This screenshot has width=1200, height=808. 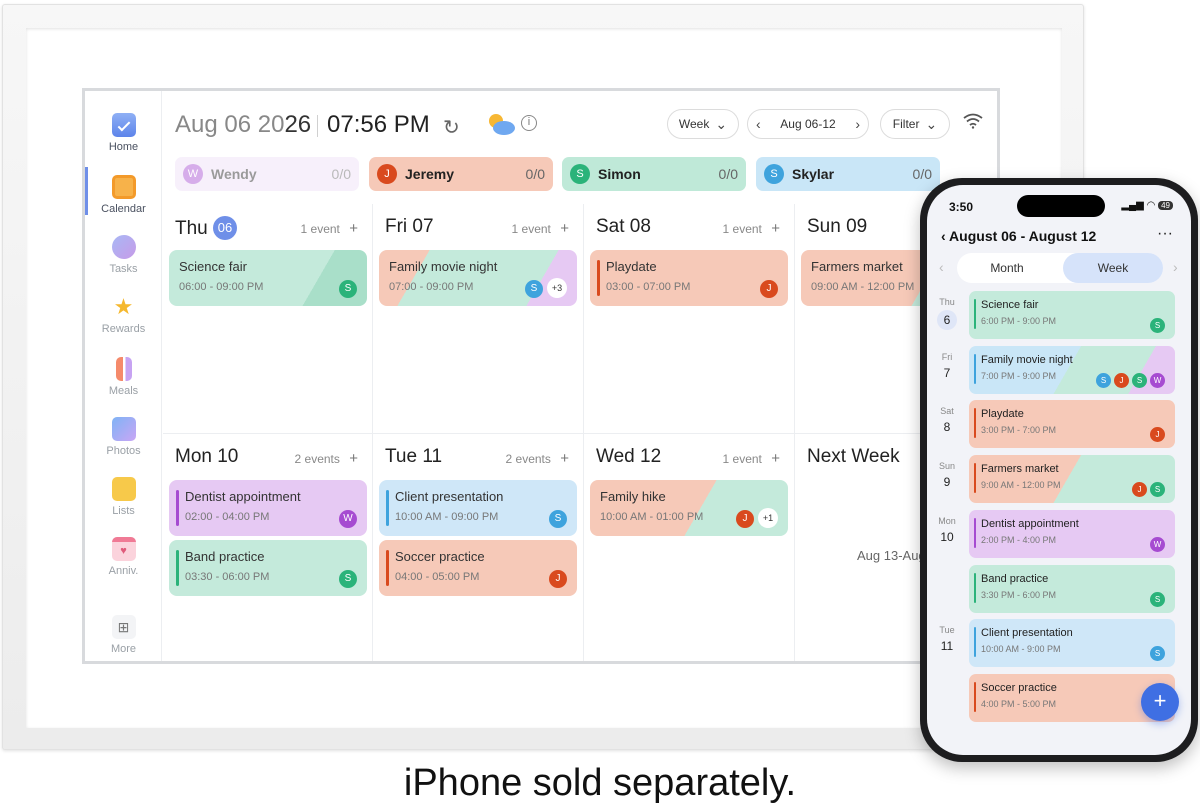 What do you see at coordinates (225, 556) in the screenshot?
I see `event-title: Band practice` at bounding box center [225, 556].